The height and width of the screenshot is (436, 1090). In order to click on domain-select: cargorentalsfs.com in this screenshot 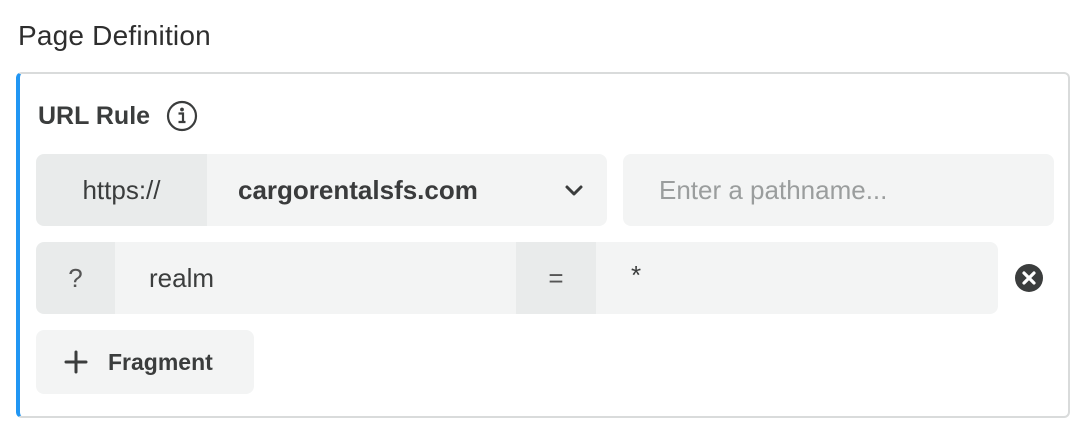, I will do `click(407, 190)`.